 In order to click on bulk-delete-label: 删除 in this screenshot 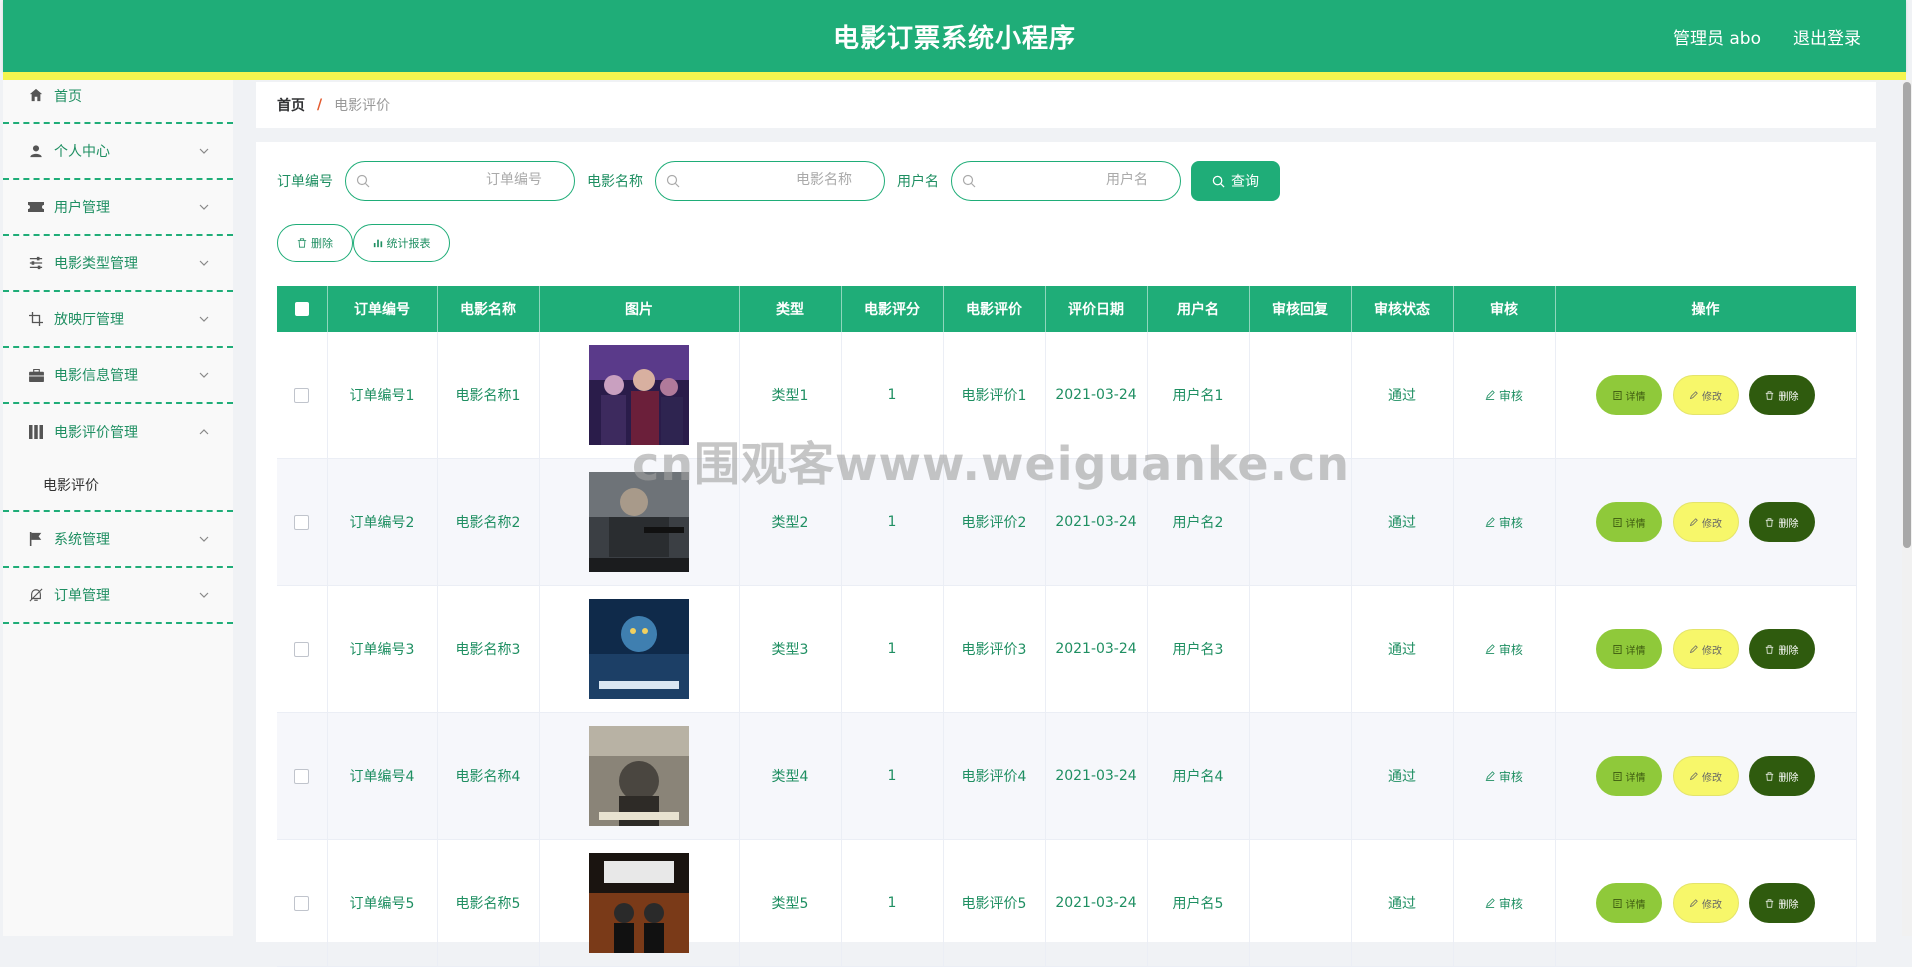, I will do `click(322, 243)`.